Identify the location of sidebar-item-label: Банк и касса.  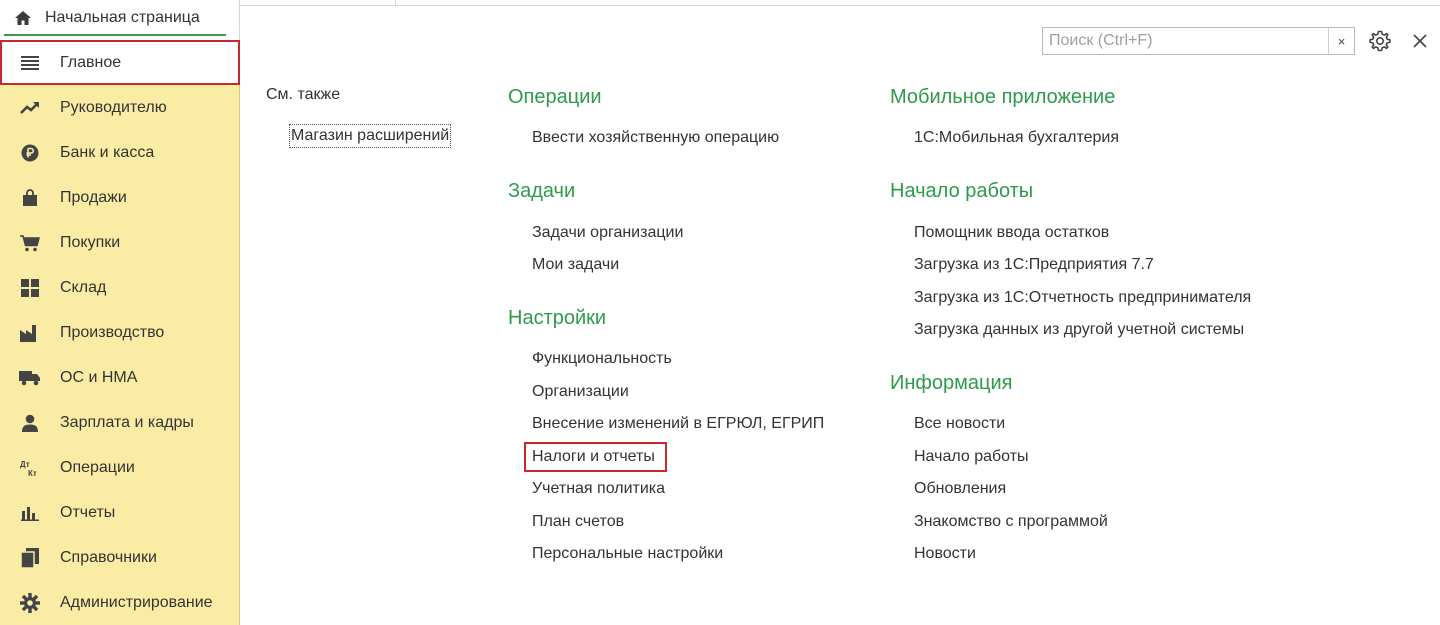
(107, 152).